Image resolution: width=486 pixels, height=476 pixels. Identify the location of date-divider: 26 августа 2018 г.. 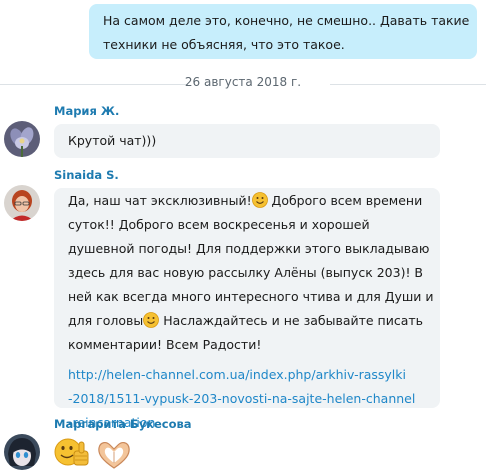
(243, 84).